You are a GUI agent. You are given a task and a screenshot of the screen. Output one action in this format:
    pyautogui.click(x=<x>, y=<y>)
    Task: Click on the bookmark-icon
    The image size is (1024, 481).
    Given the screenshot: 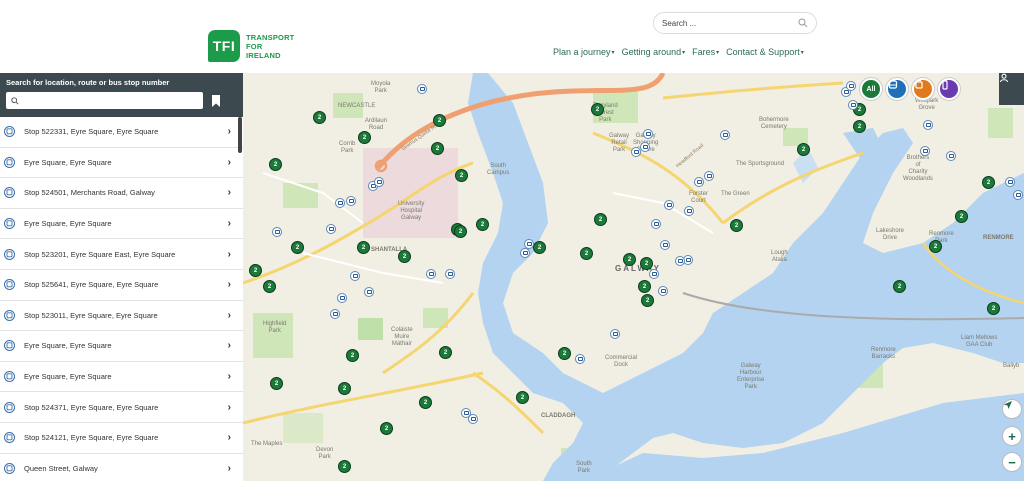 What is the action you would take?
    pyautogui.click(x=216, y=100)
    